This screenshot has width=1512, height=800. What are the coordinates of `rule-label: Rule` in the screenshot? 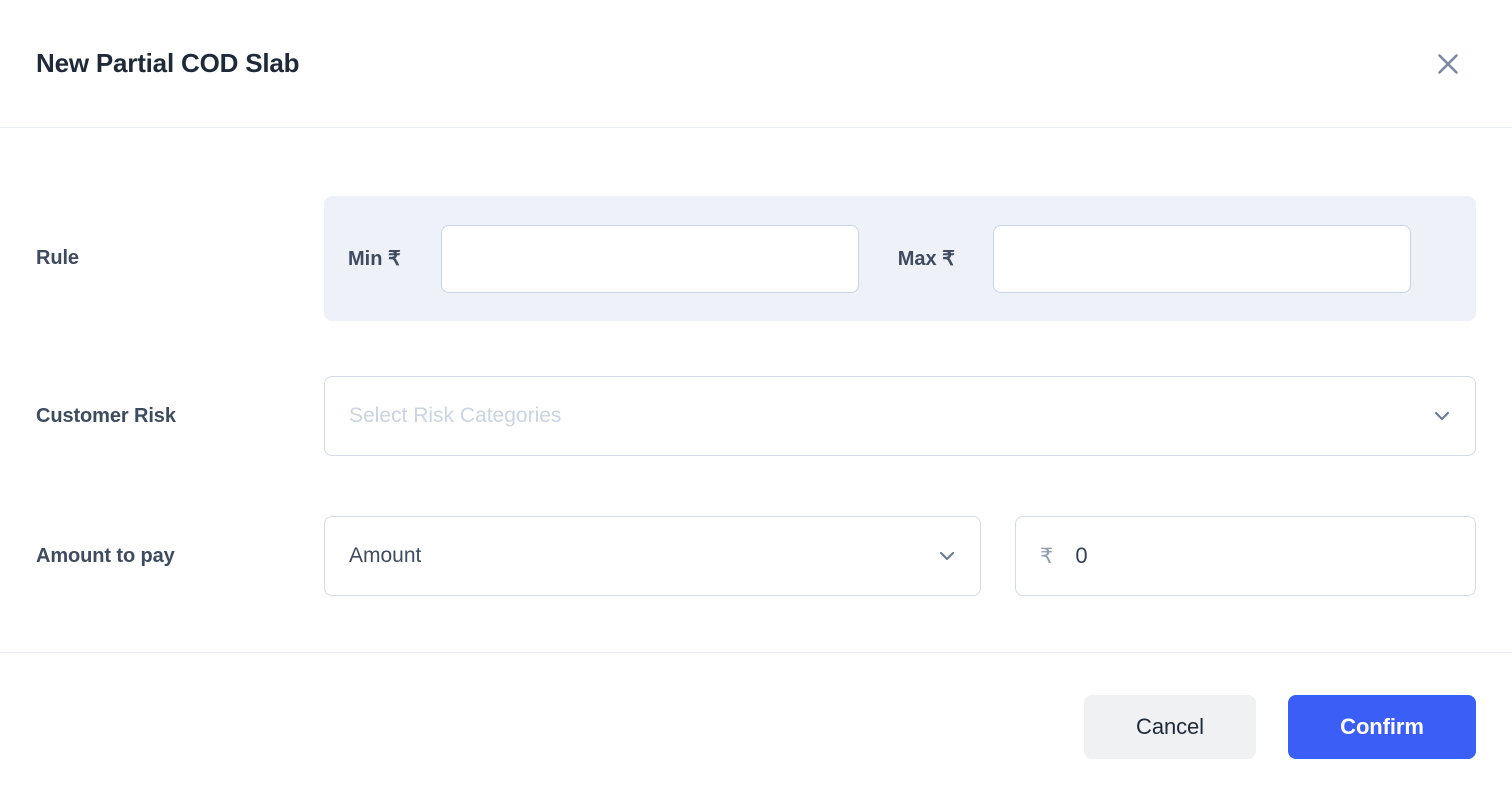 It's located at (57, 258).